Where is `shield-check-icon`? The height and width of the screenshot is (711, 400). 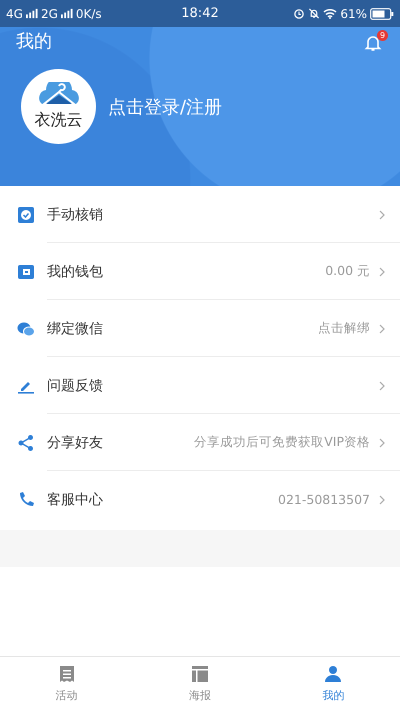
shield-check-icon is located at coordinates (26, 215).